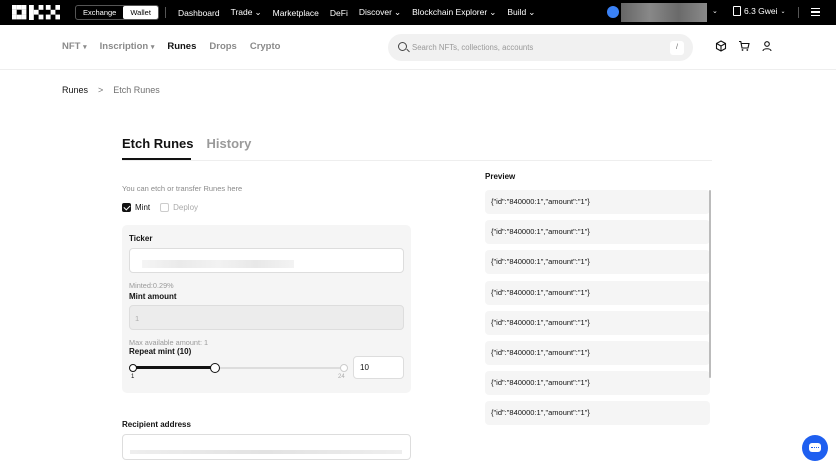 Image resolution: width=836 pixels, height=470 pixels. What do you see at coordinates (402, 46) in the screenshot?
I see `search-icon` at bounding box center [402, 46].